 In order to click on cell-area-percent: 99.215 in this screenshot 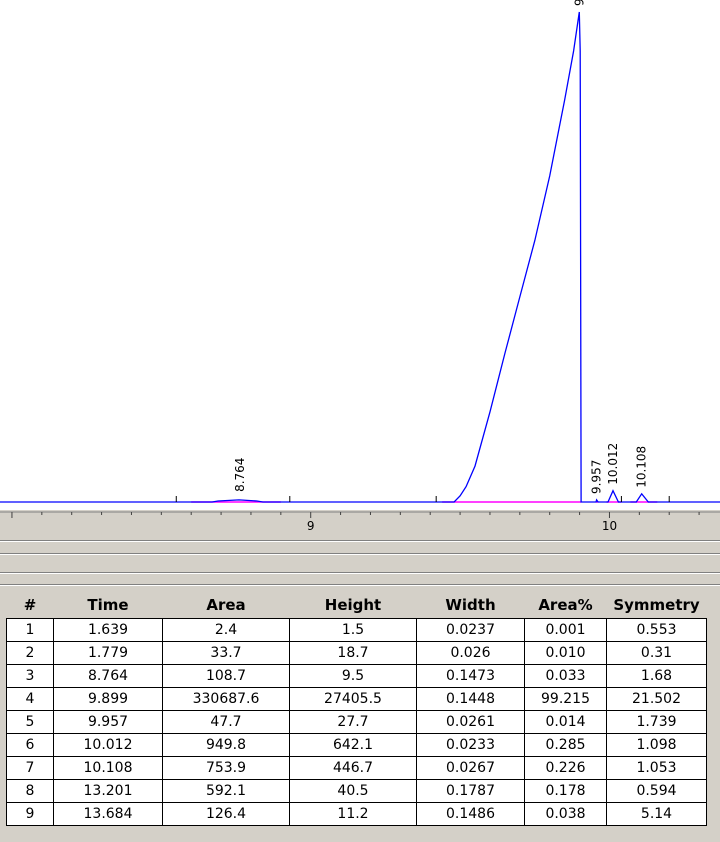, I will do `click(565, 699)`.